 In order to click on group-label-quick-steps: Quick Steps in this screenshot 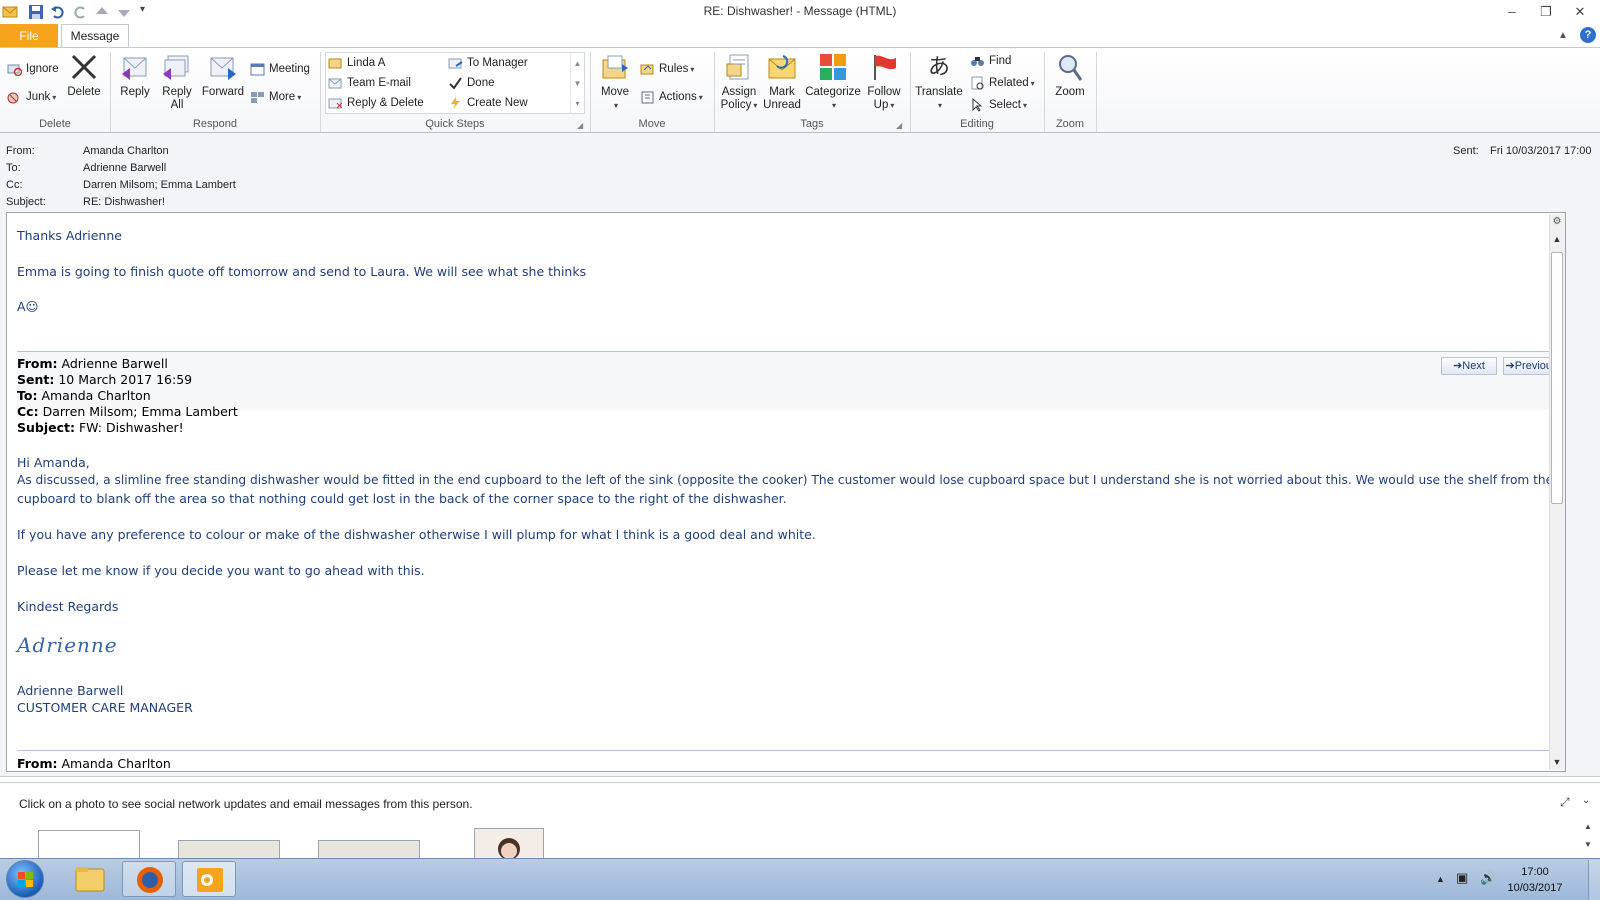, I will do `click(455, 124)`.